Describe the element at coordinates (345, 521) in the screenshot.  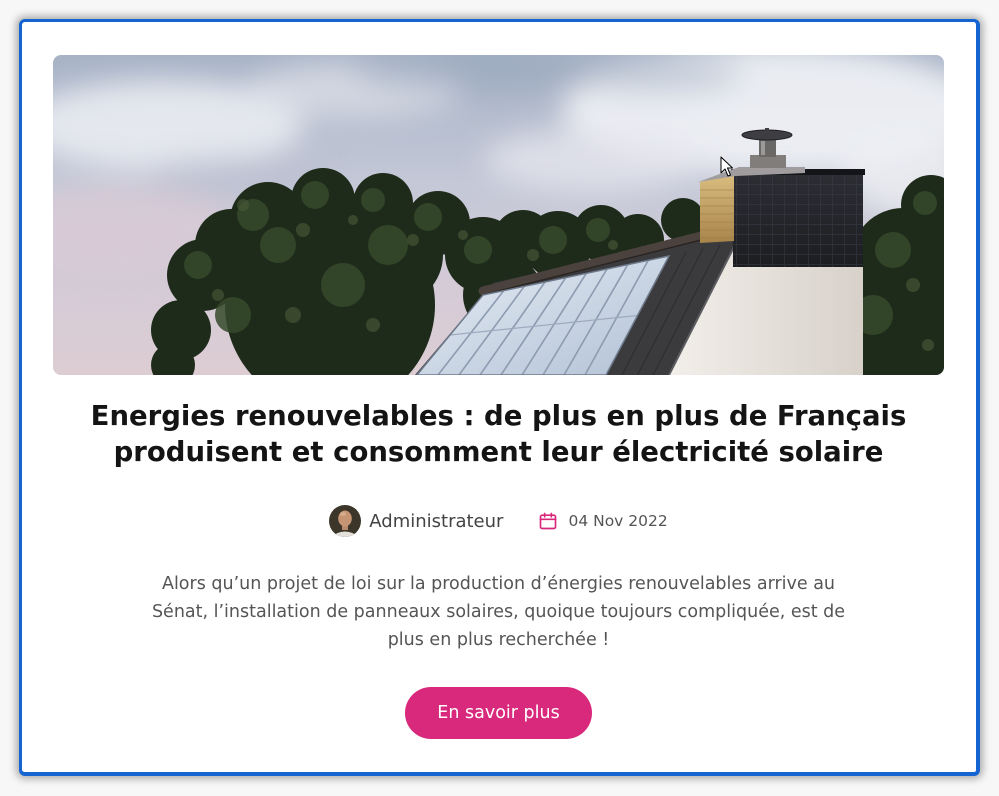
I see `avatar` at that location.